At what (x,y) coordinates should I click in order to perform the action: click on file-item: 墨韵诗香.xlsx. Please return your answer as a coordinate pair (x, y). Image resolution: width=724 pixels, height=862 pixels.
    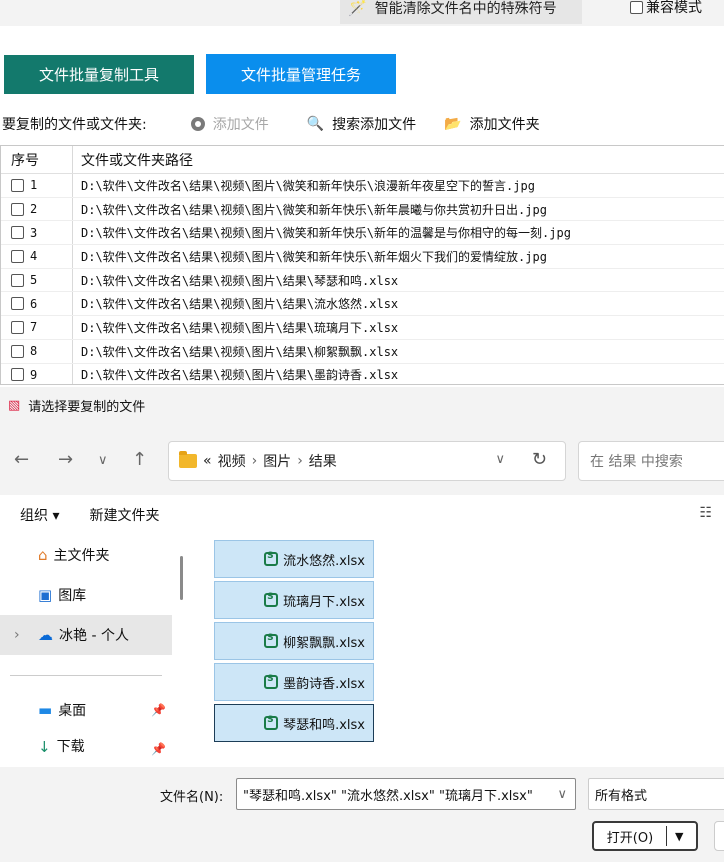
    Looking at the image, I should click on (294, 682).